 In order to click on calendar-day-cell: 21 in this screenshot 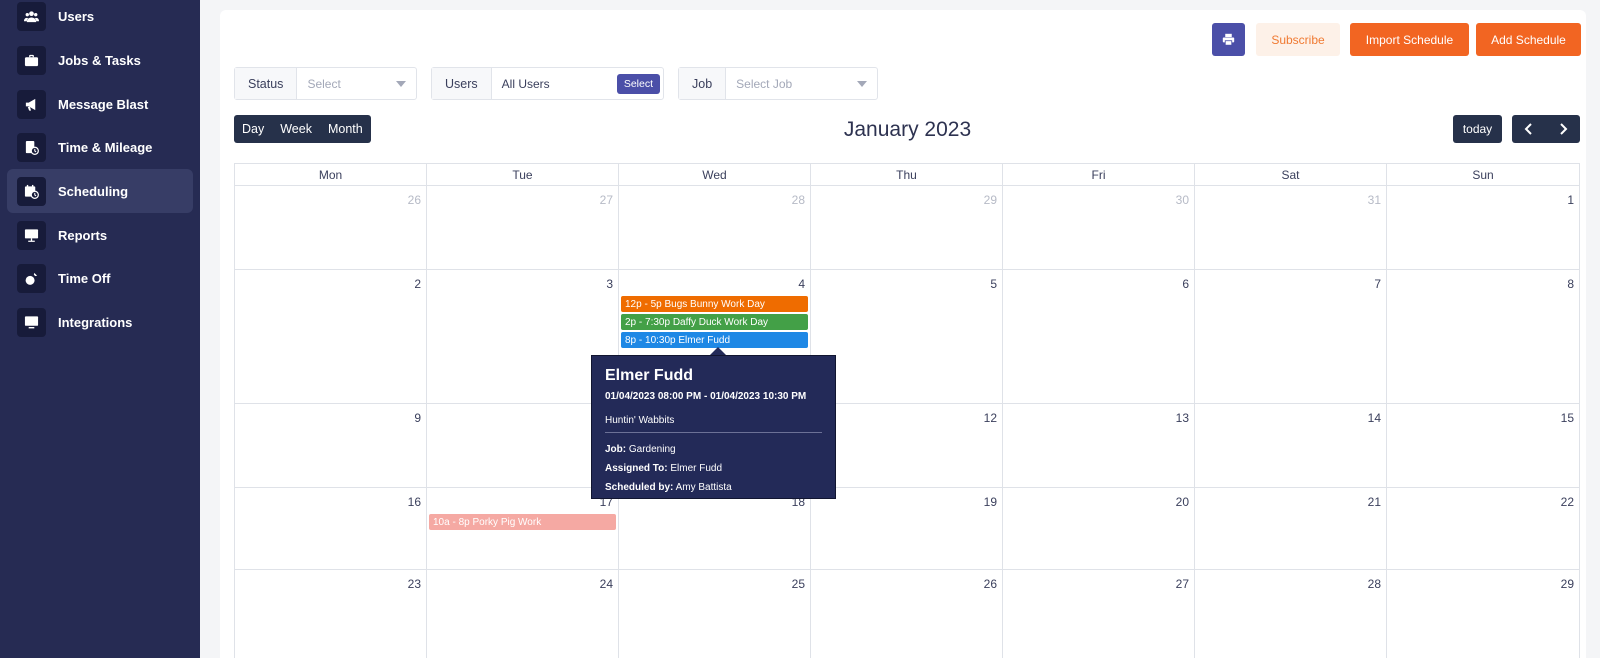, I will do `click(1291, 528)`.